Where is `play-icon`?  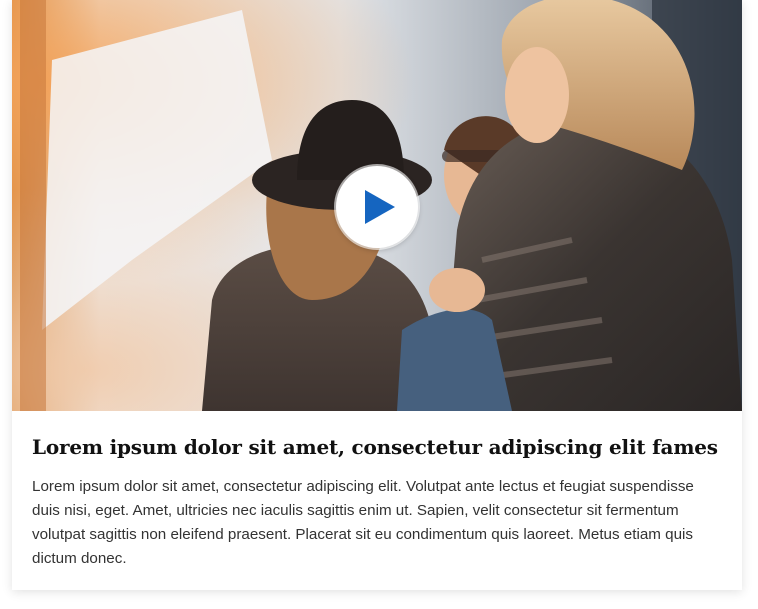 play-icon is located at coordinates (380, 207).